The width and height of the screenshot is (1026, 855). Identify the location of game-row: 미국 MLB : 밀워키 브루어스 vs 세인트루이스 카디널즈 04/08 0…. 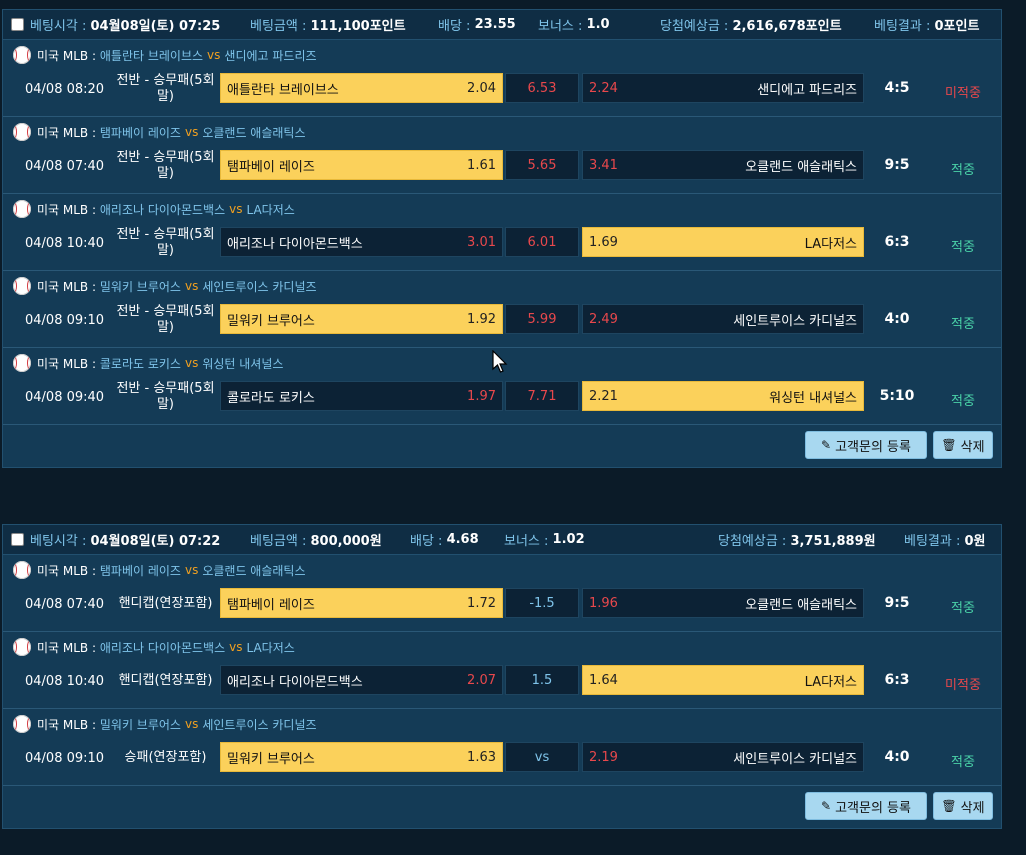
(502, 309).